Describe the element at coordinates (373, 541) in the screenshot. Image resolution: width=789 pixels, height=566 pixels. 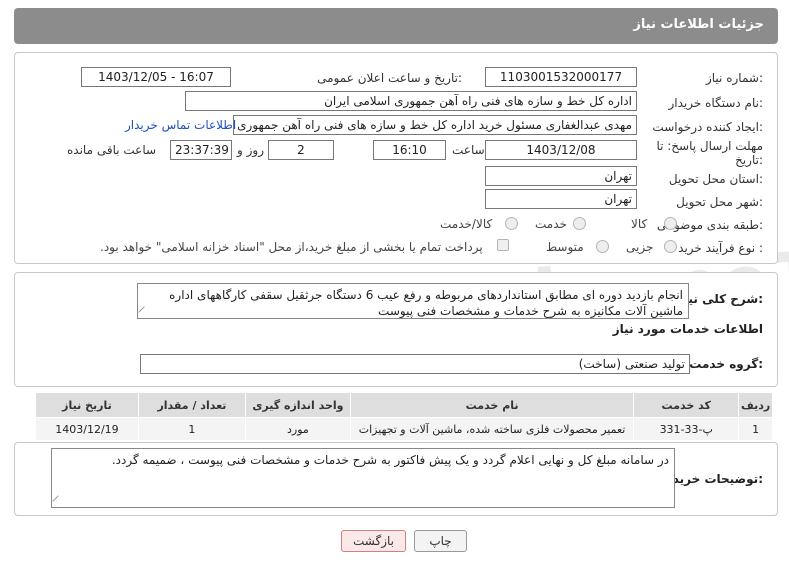
I see `back-button: بازگشت` at that location.